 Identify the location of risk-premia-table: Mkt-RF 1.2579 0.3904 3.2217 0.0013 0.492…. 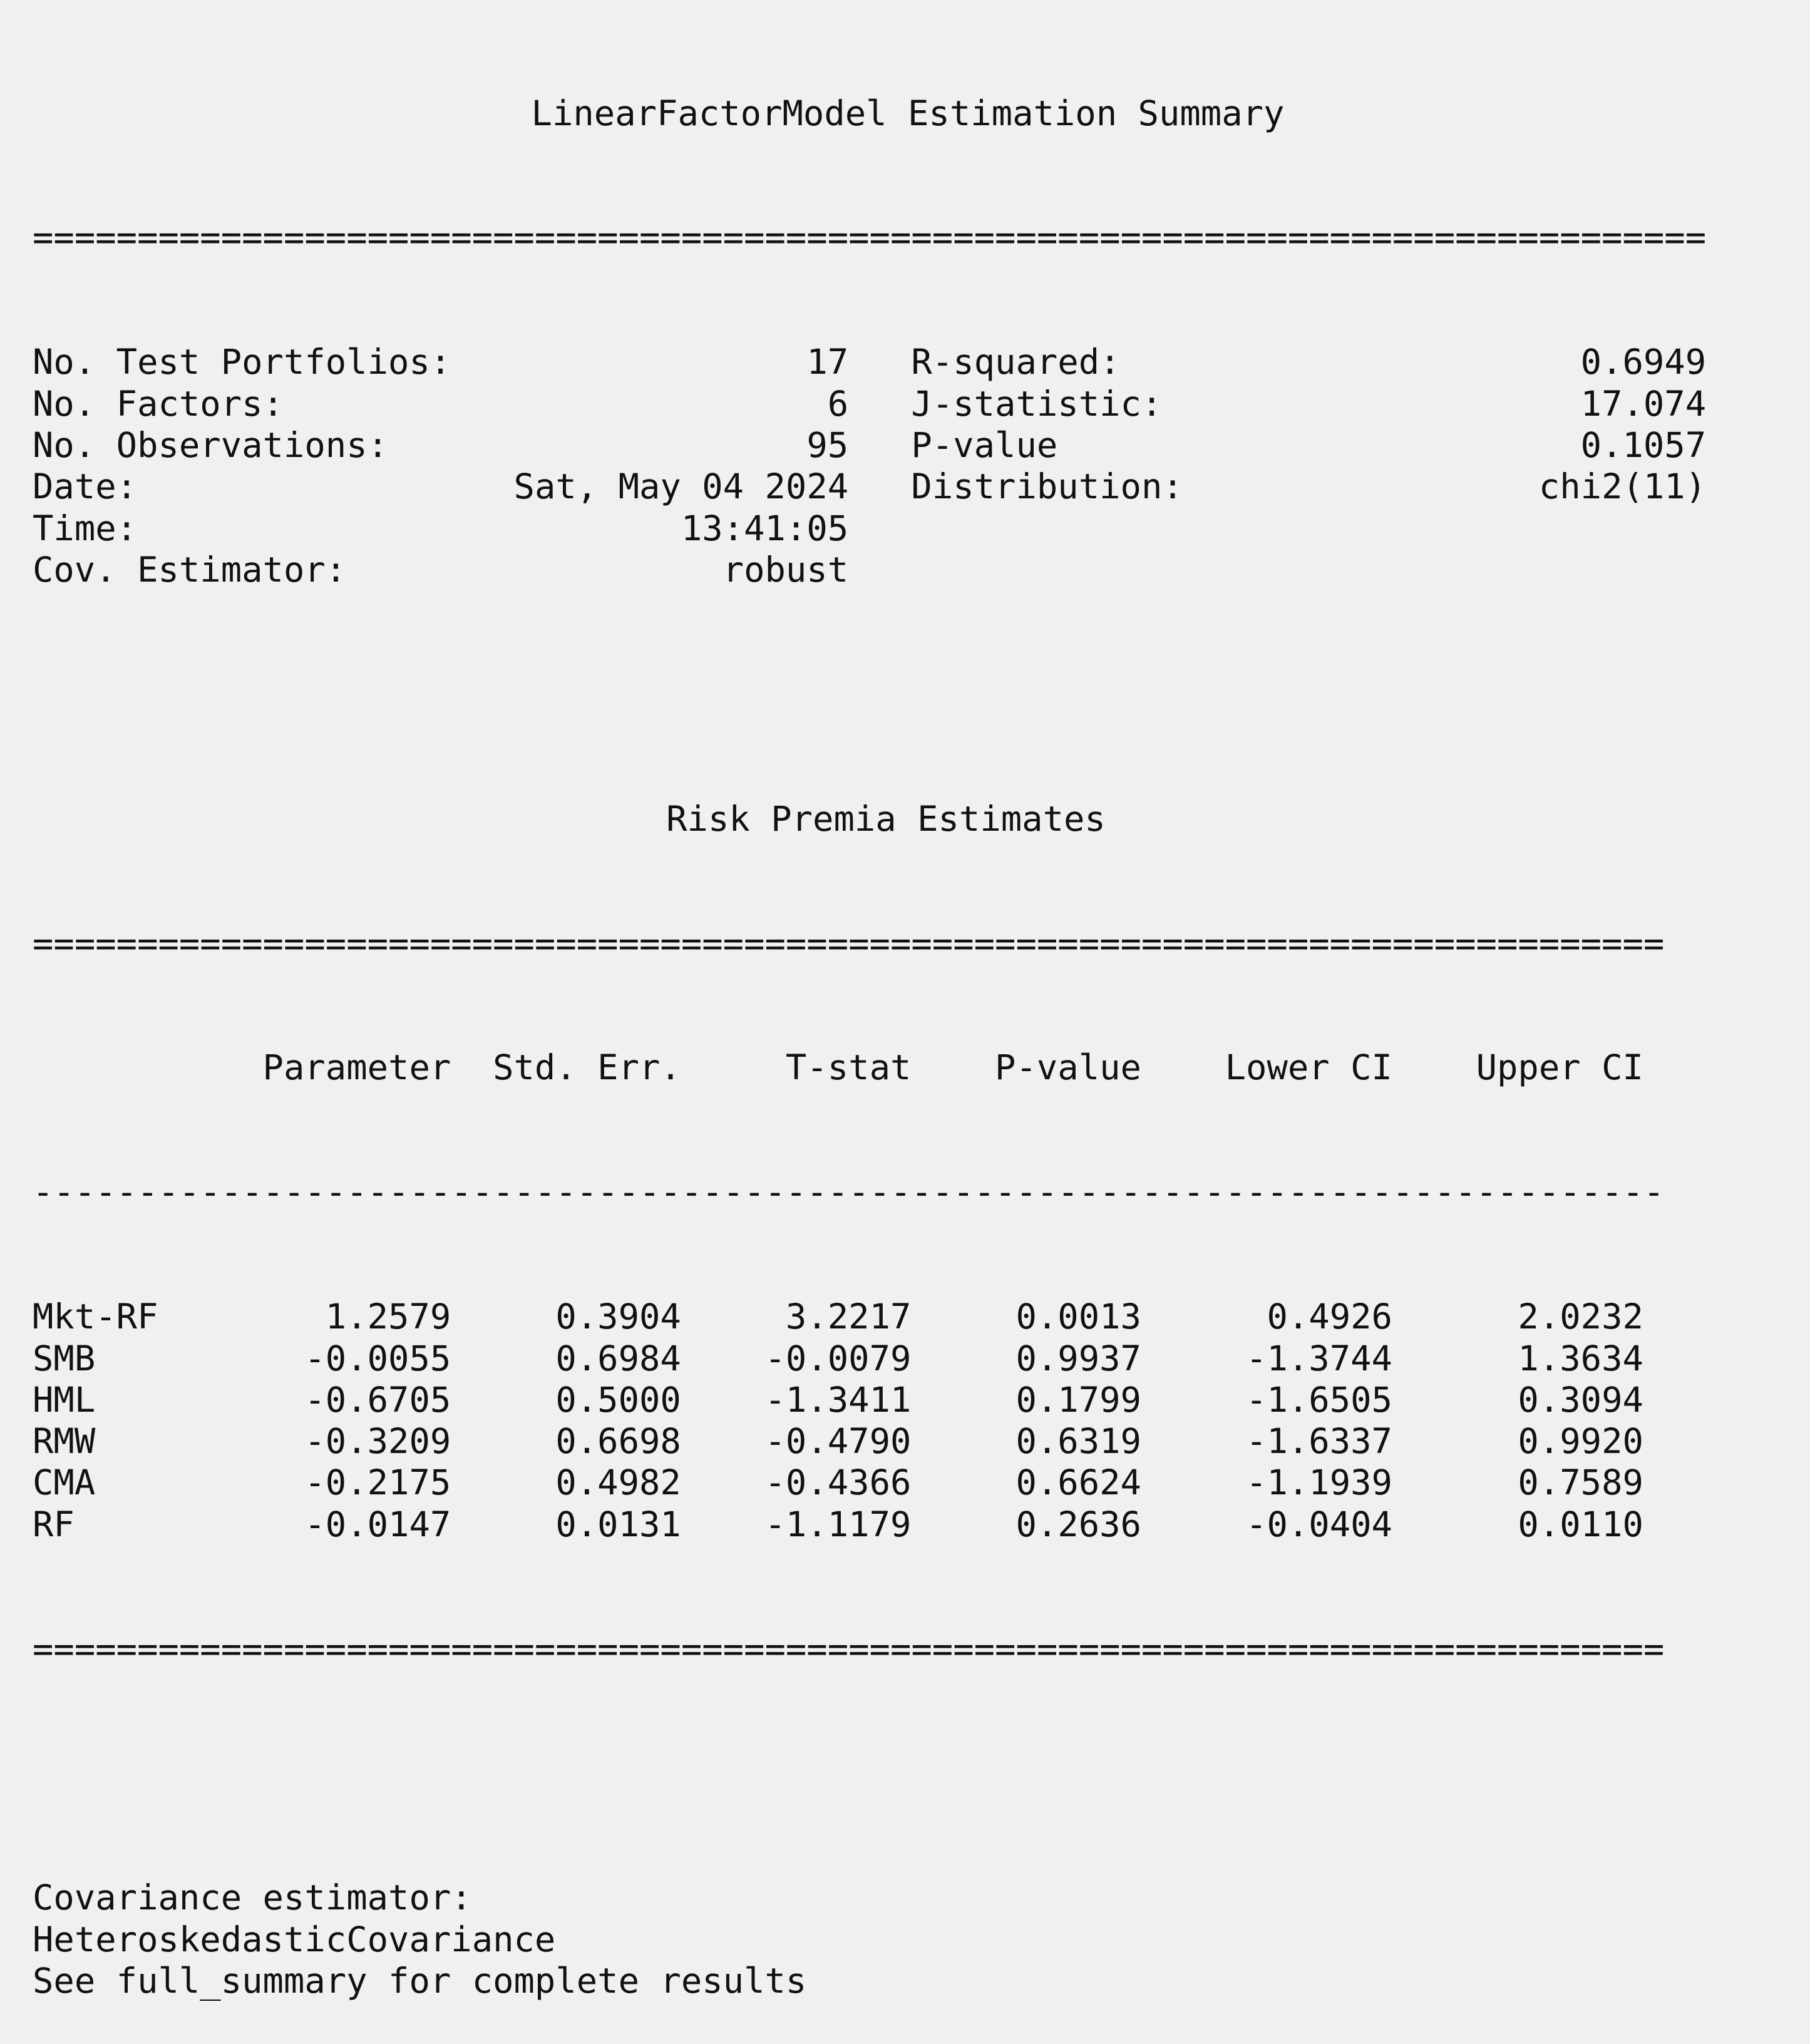
(915, 1421).